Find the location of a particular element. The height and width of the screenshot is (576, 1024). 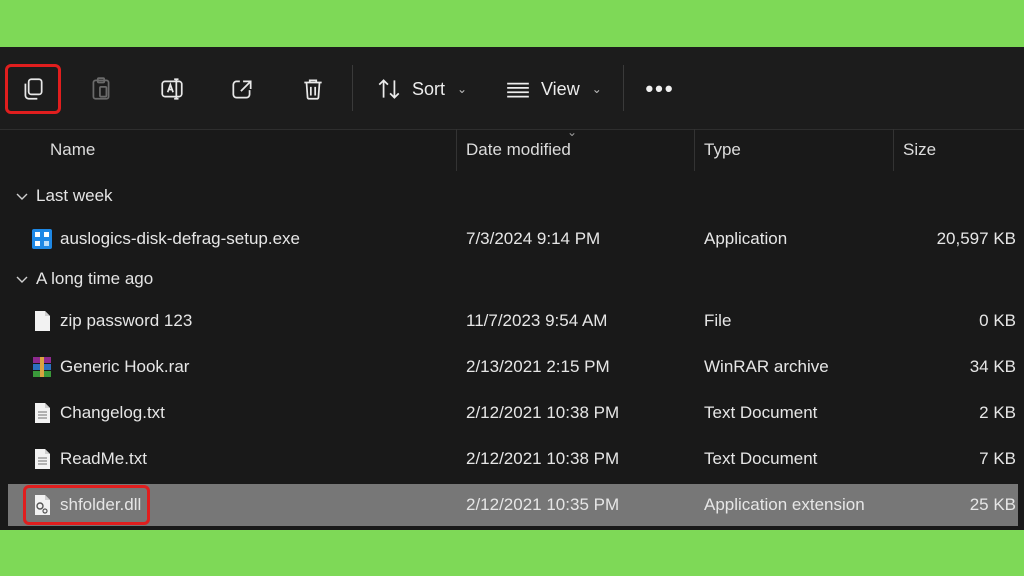

more-options-button: ••• is located at coordinates (660, 89).